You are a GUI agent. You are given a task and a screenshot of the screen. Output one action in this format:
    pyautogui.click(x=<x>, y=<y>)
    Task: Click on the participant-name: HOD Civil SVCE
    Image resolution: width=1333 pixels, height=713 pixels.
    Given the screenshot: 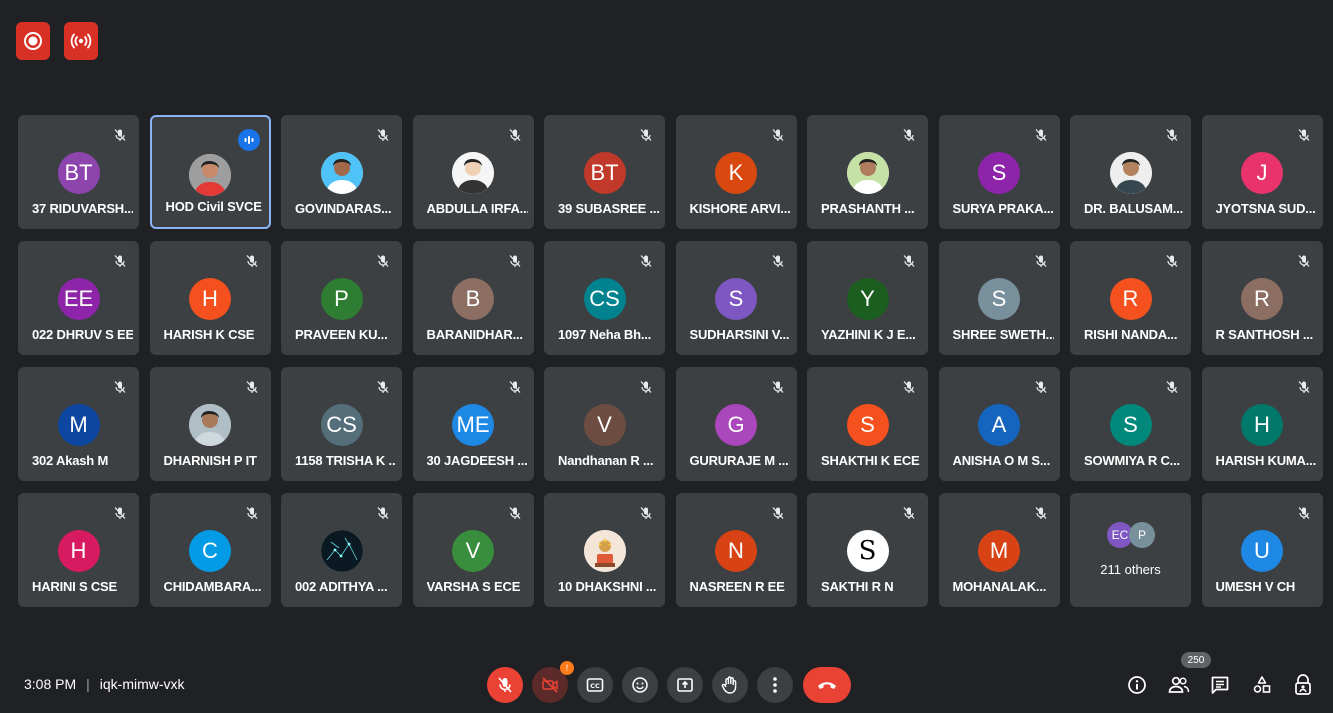 What is the action you would take?
    pyautogui.click(x=213, y=206)
    